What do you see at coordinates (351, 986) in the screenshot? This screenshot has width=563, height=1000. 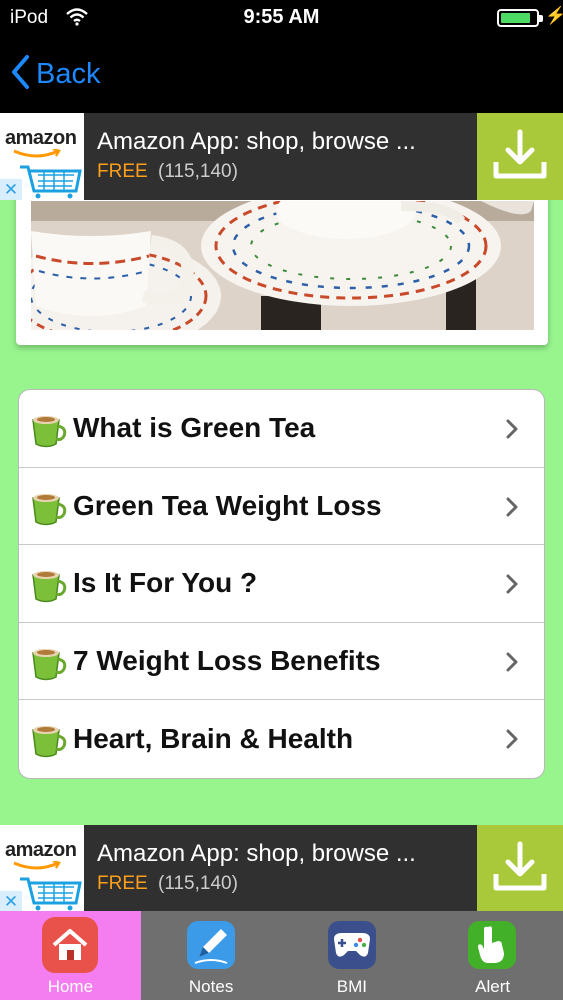 I see `tab-label: BMI` at bounding box center [351, 986].